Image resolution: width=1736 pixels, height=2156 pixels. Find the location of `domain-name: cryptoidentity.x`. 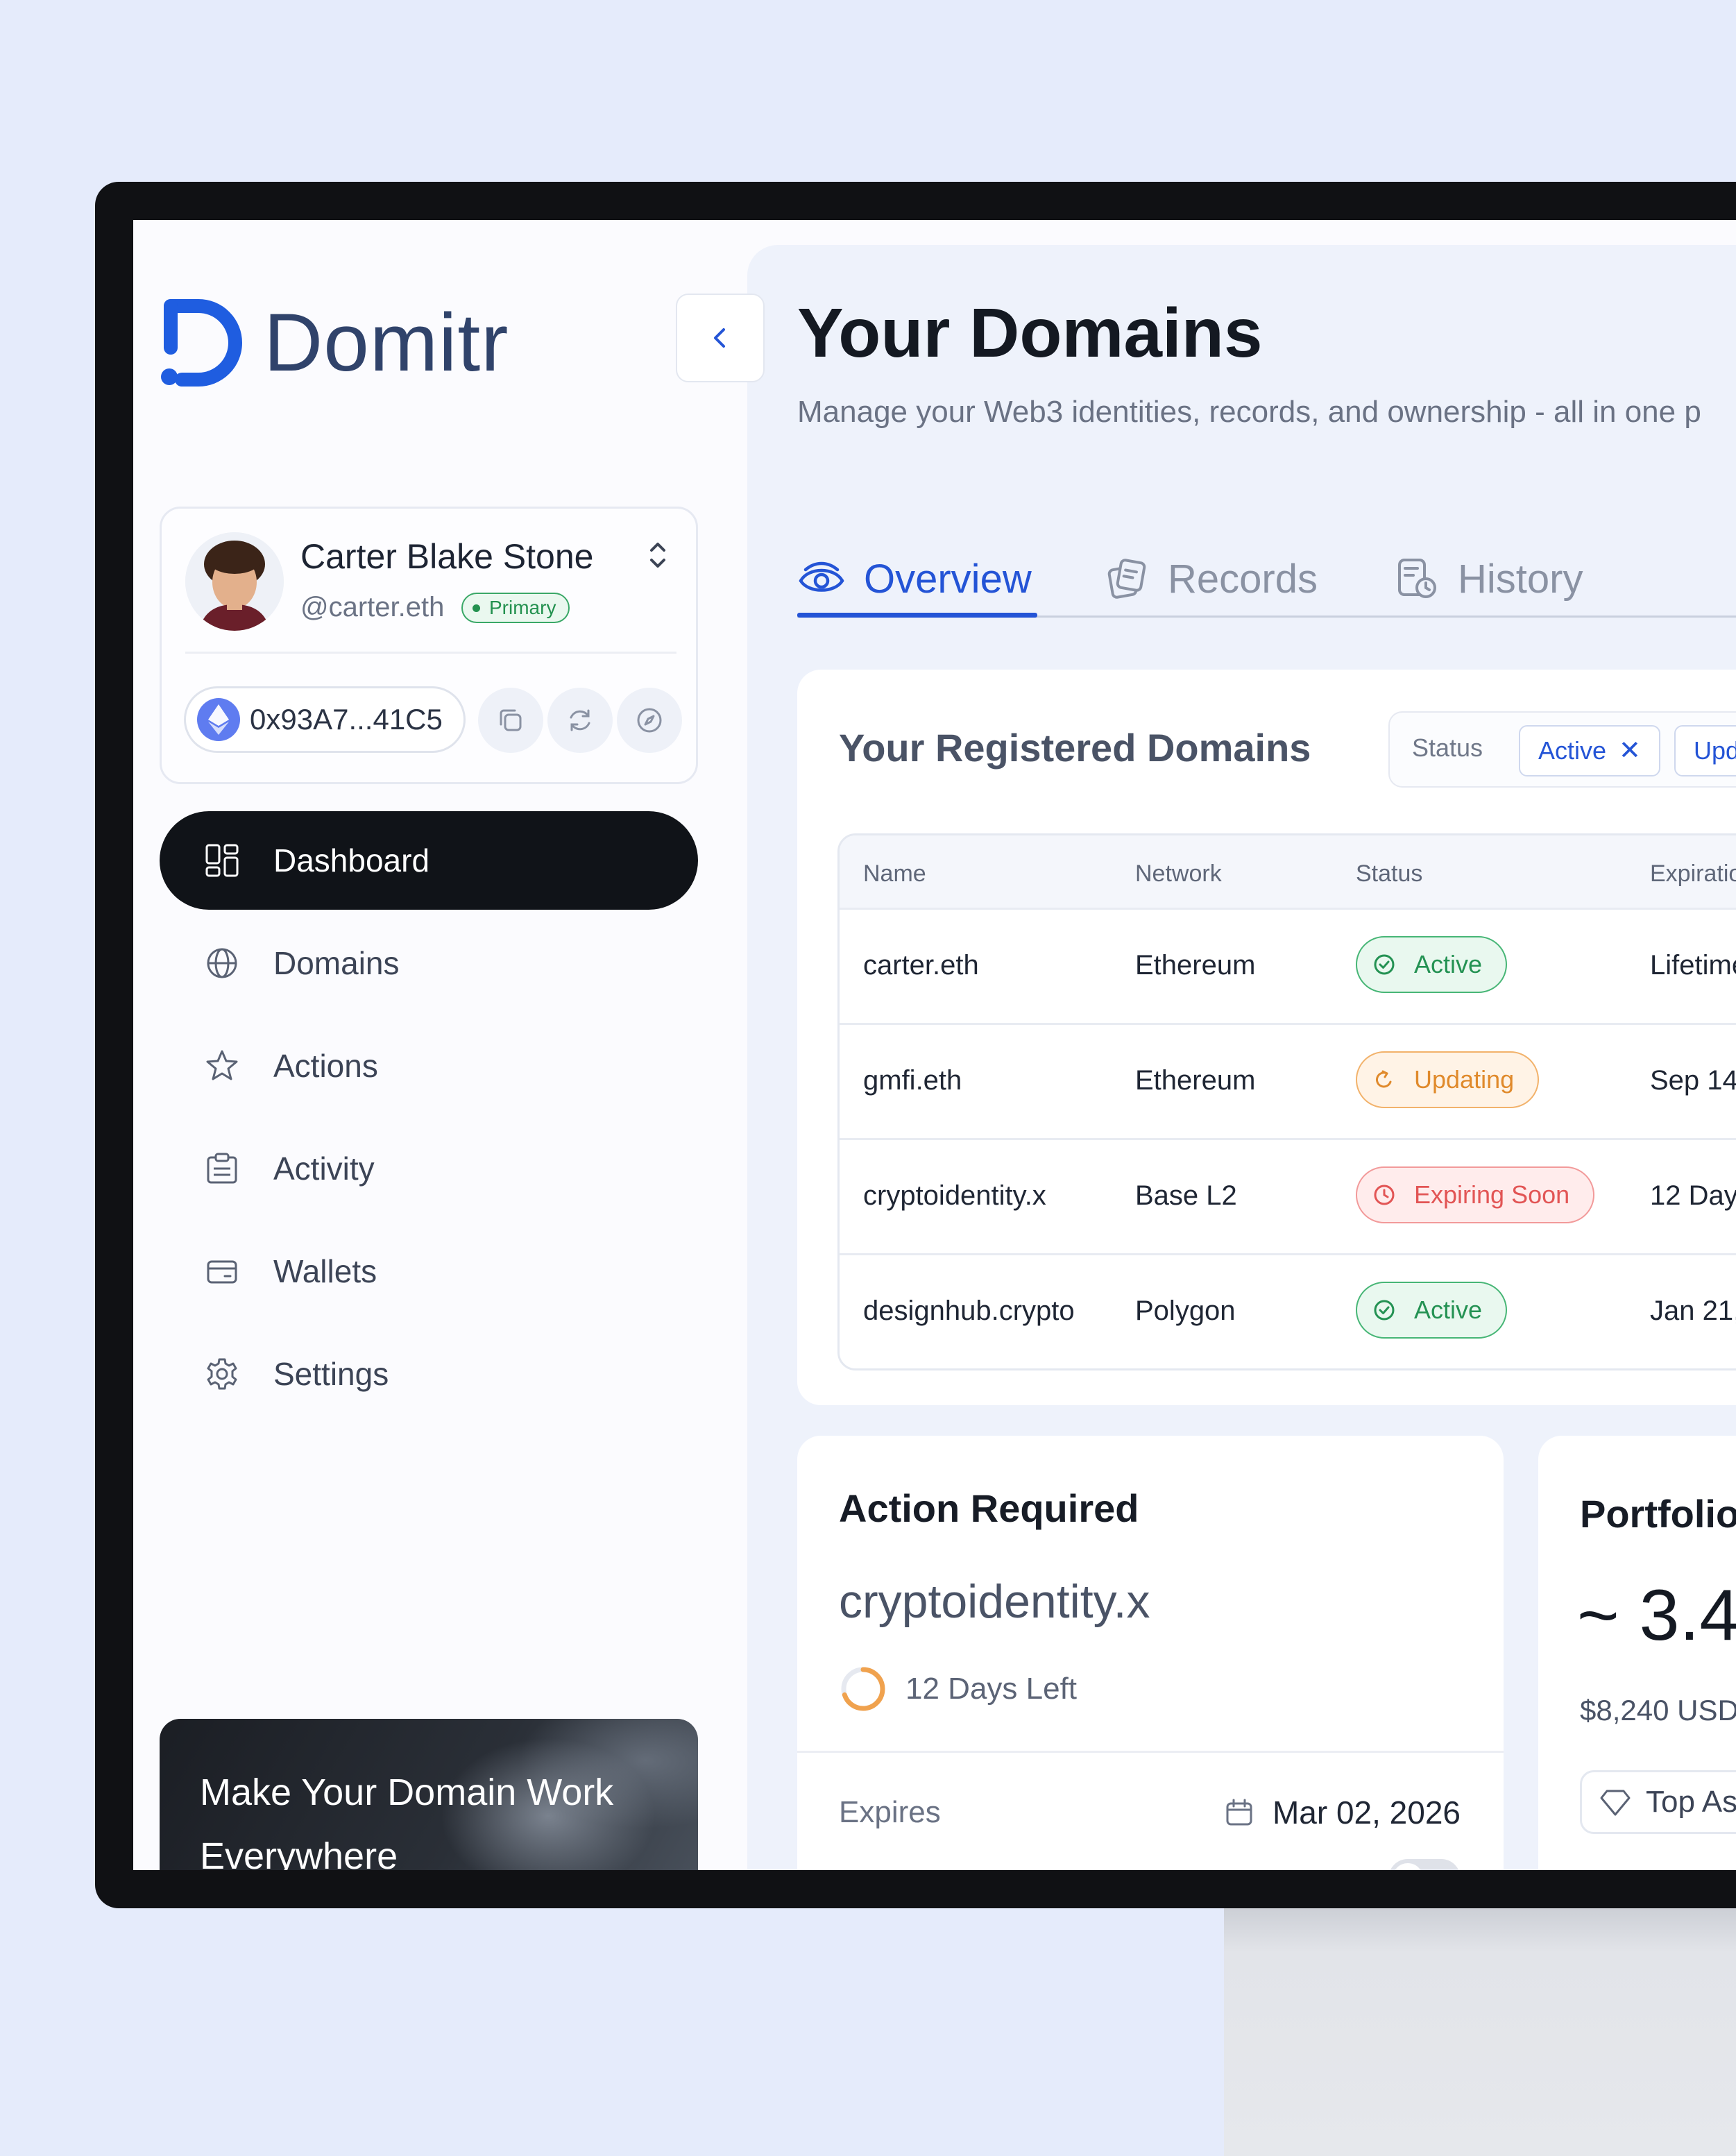

domain-name: cryptoidentity.x is located at coordinates (954, 1195).